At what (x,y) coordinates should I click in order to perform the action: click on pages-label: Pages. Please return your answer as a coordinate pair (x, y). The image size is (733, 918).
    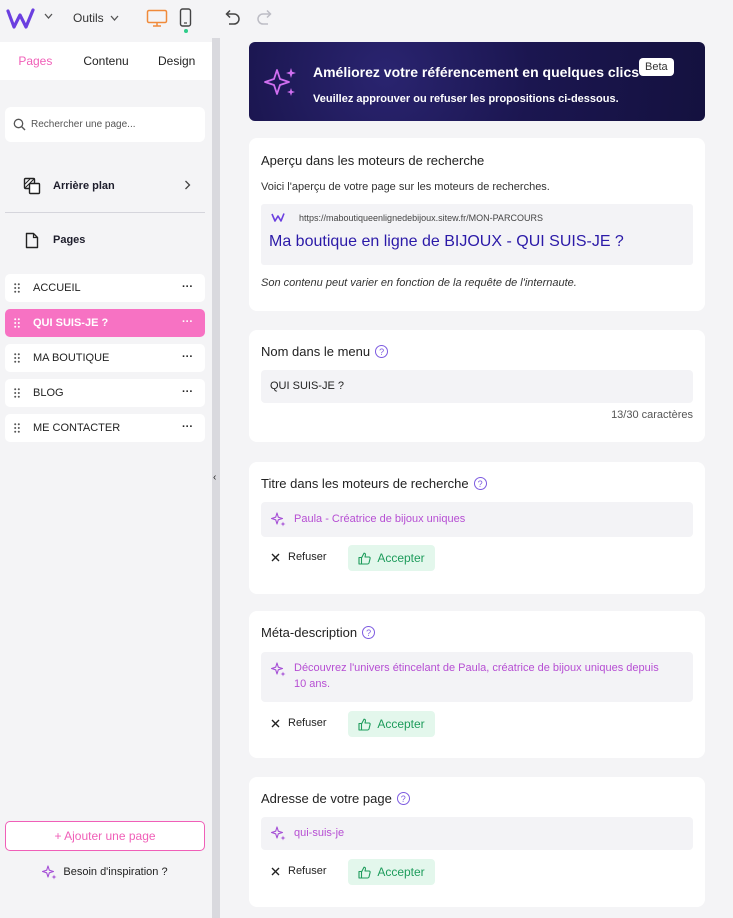
    Looking at the image, I should click on (69, 240).